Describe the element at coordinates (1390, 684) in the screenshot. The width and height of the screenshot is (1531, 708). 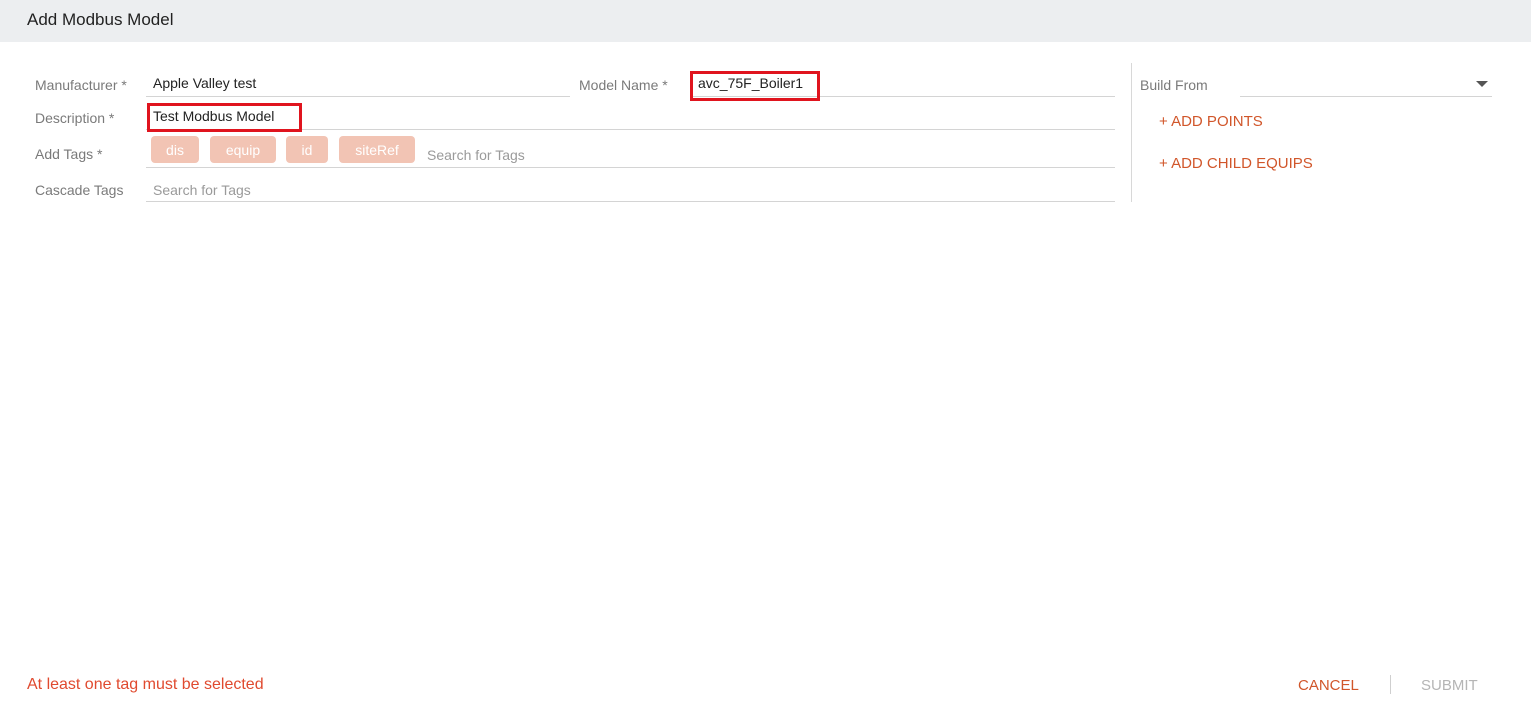
I see `footer-button-separator` at that location.